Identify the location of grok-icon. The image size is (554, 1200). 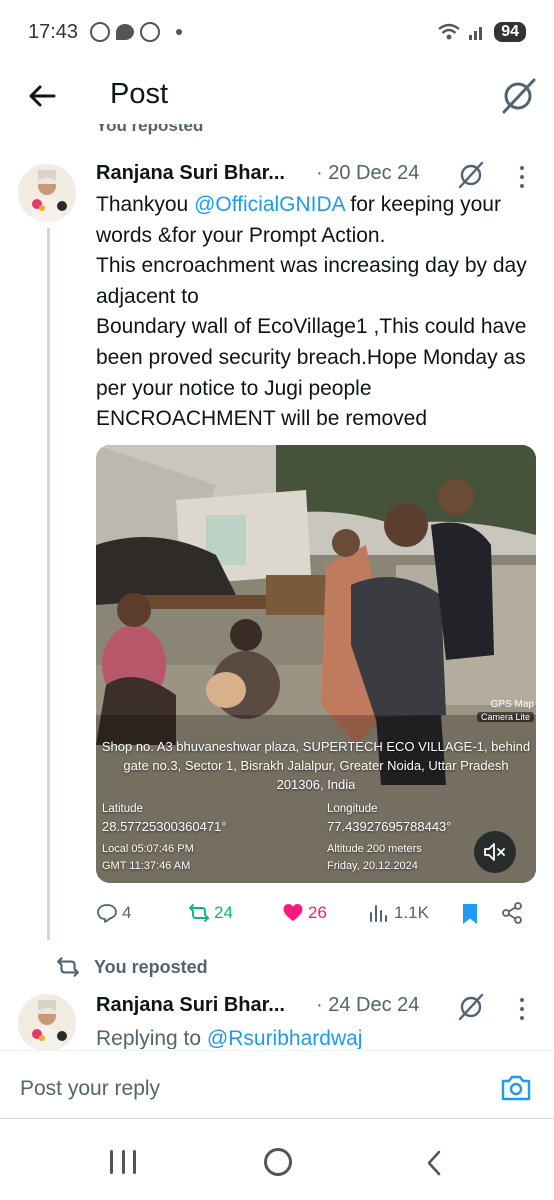
(518, 96).